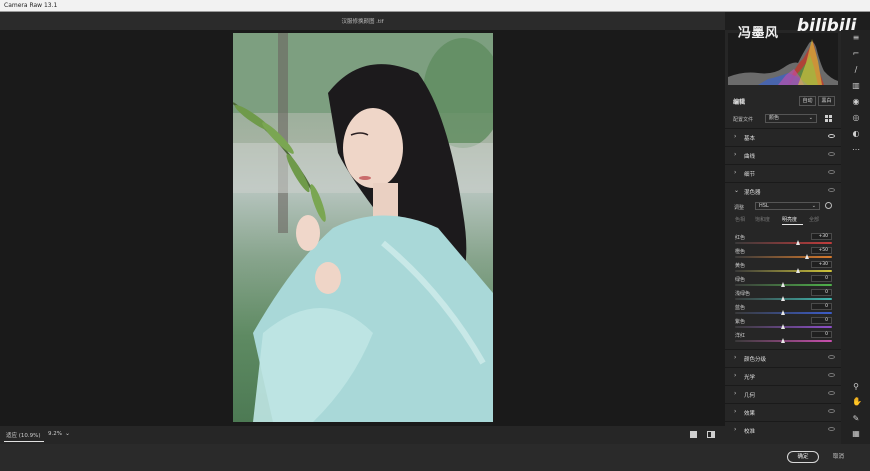  What do you see at coordinates (740, 322) in the screenshot?
I see `slider-label: 紫色` at bounding box center [740, 322].